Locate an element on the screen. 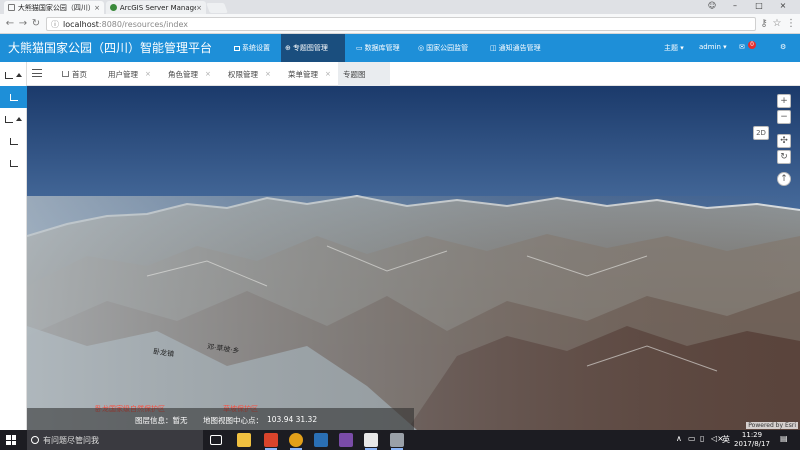 The width and height of the screenshot is (800, 450). page-tab-bar: 首页 用户管理 × 角色管理 × 权限管理 × 菜单管理 × 专题图 is located at coordinates (413, 74).